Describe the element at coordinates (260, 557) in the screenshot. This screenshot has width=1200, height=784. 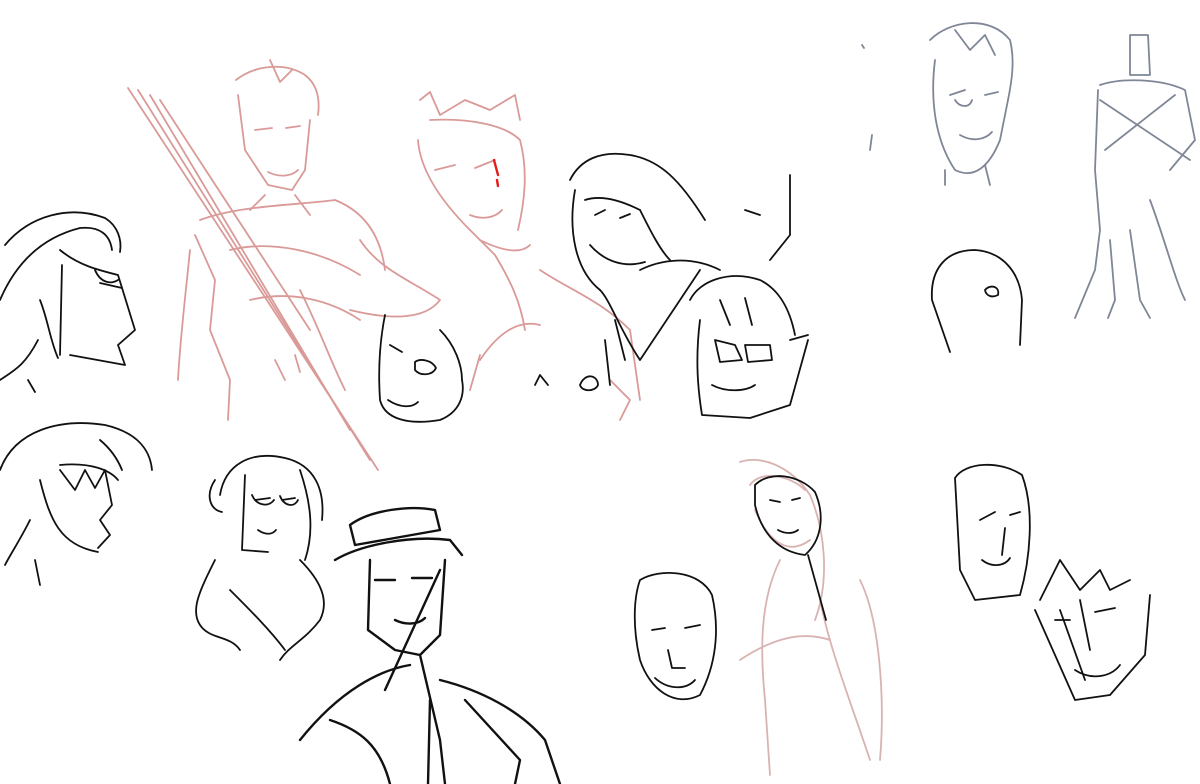
I see `sketch-curly-woman` at that location.